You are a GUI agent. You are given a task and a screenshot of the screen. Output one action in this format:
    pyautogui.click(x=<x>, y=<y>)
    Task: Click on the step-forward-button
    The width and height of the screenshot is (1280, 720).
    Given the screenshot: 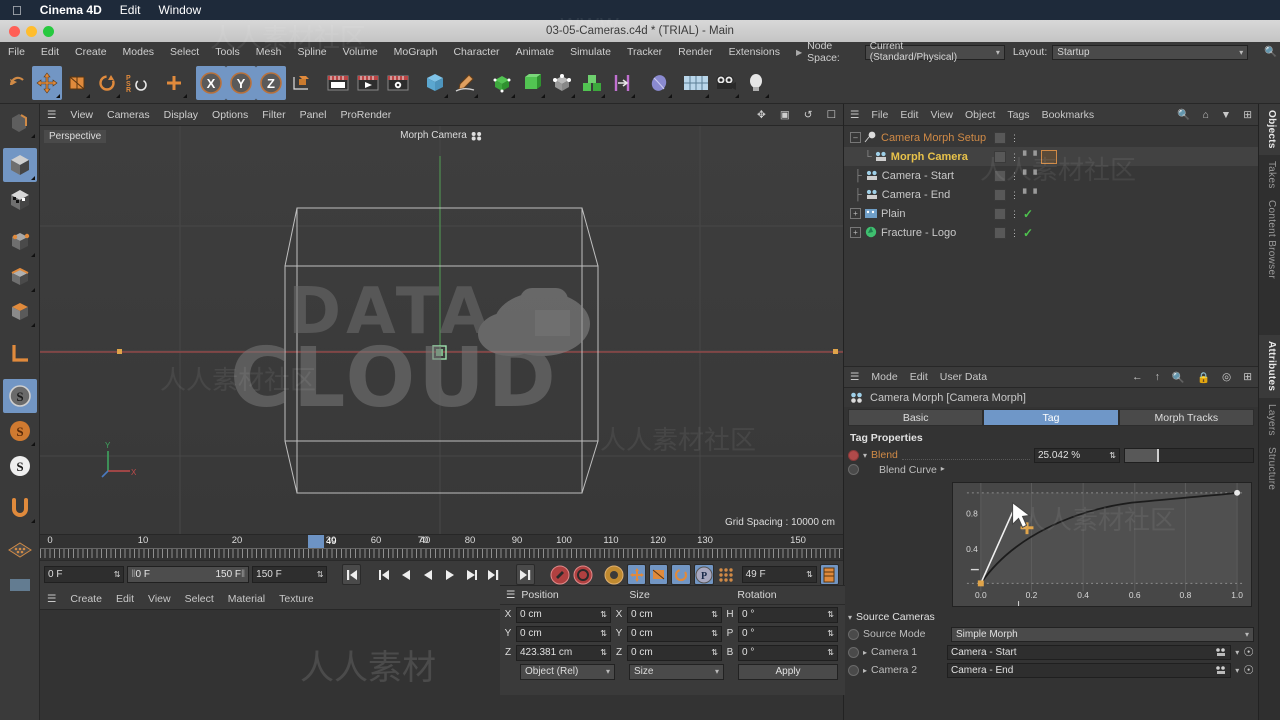 What is the action you would take?
    pyautogui.click(x=471, y=574)
    